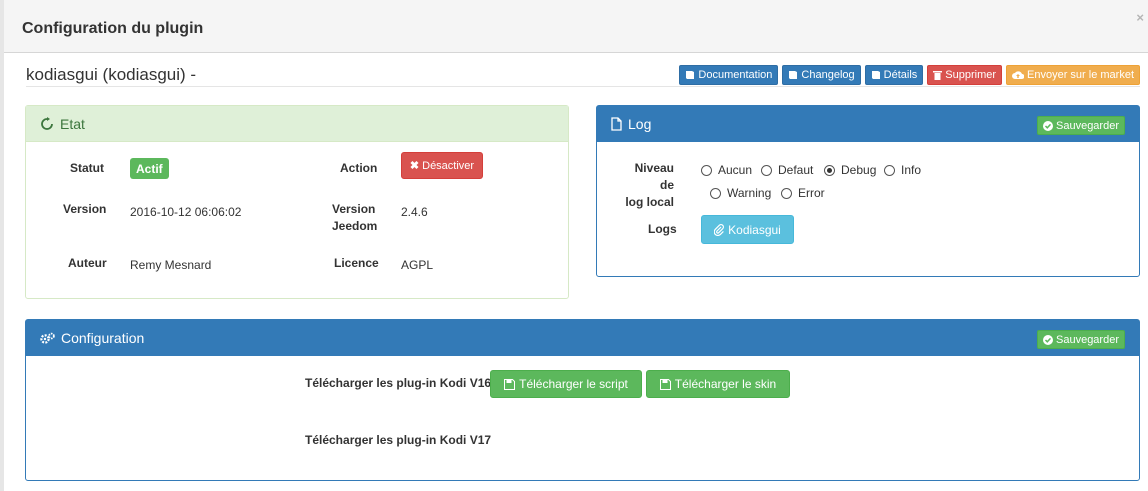 Image resolution: width=1148 pixels, height=491 pixels. I want to click on details-button: Détails, so click(894, 75).